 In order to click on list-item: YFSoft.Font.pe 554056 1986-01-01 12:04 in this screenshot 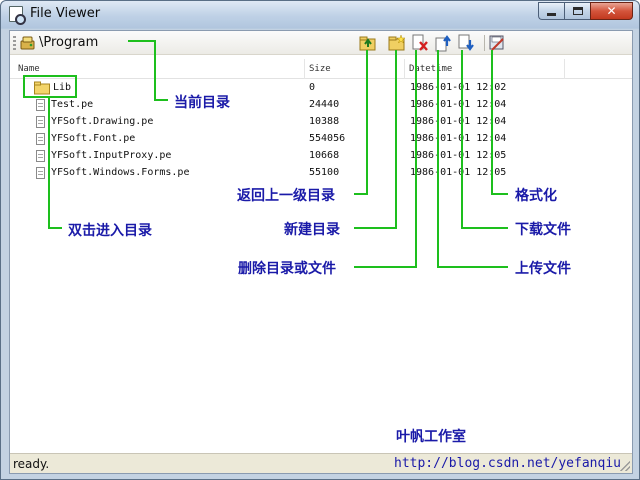, I will do `click(321, 139)`.